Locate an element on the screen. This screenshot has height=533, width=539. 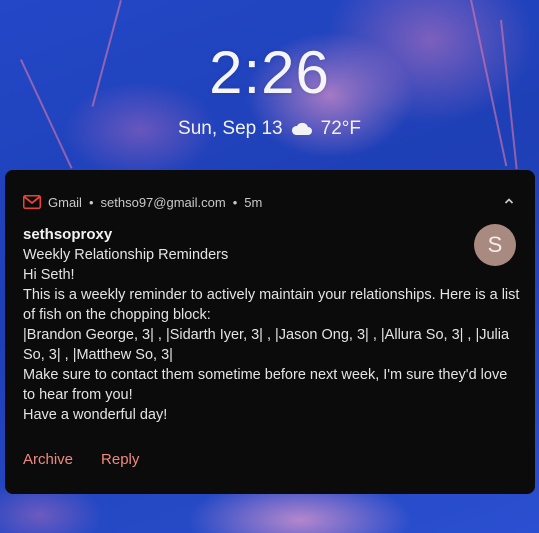
notification-app-name: Gmail is located at coordinates (65, 202).